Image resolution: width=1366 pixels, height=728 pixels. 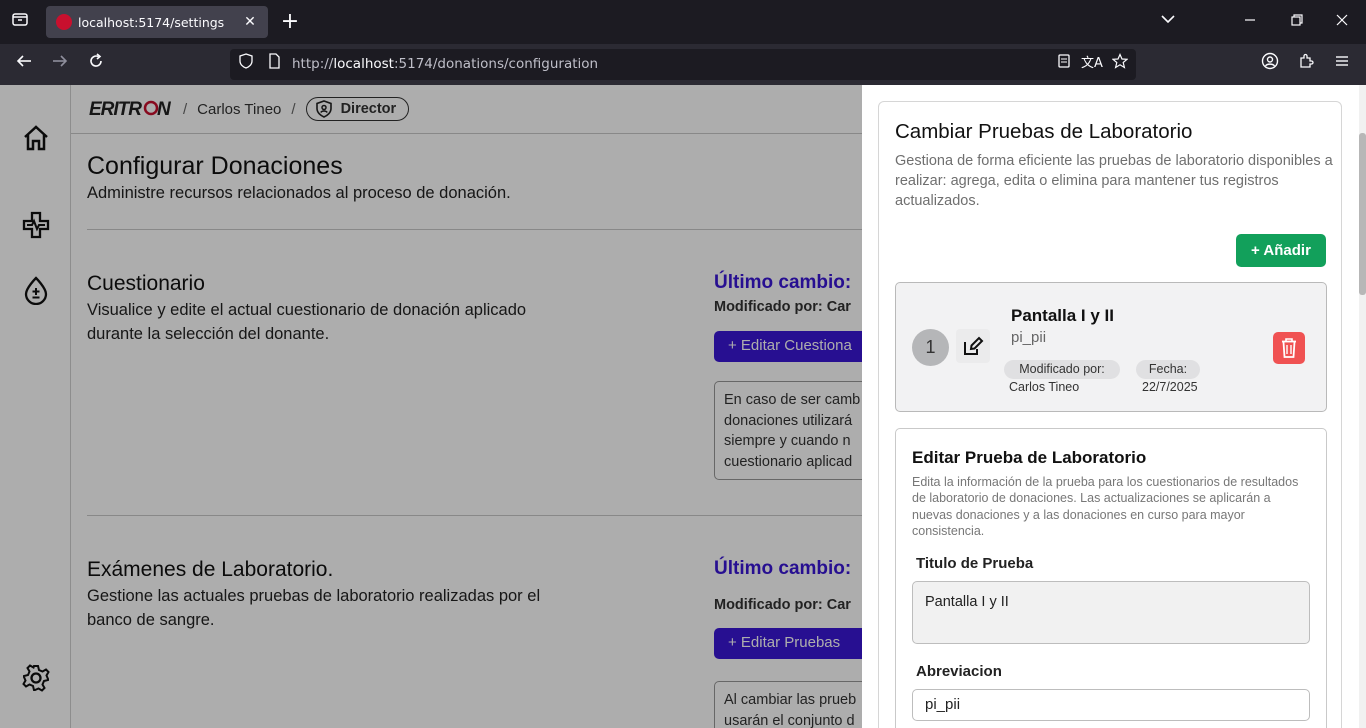 What do you see at coordinates (1170, 387) in the screenshot?
I see `date-value: 22/7/2025` at bounding box center [1170, 387].